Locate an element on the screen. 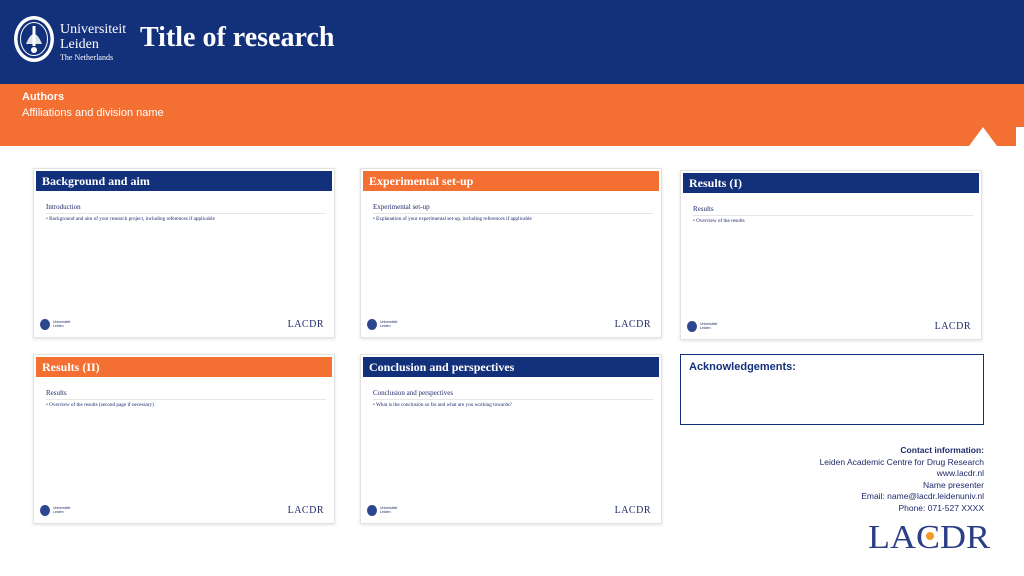 The height and width of the screenshot is (576, 1024). slide-bullet: • Overview of the results is located at coordinates (719, 221).